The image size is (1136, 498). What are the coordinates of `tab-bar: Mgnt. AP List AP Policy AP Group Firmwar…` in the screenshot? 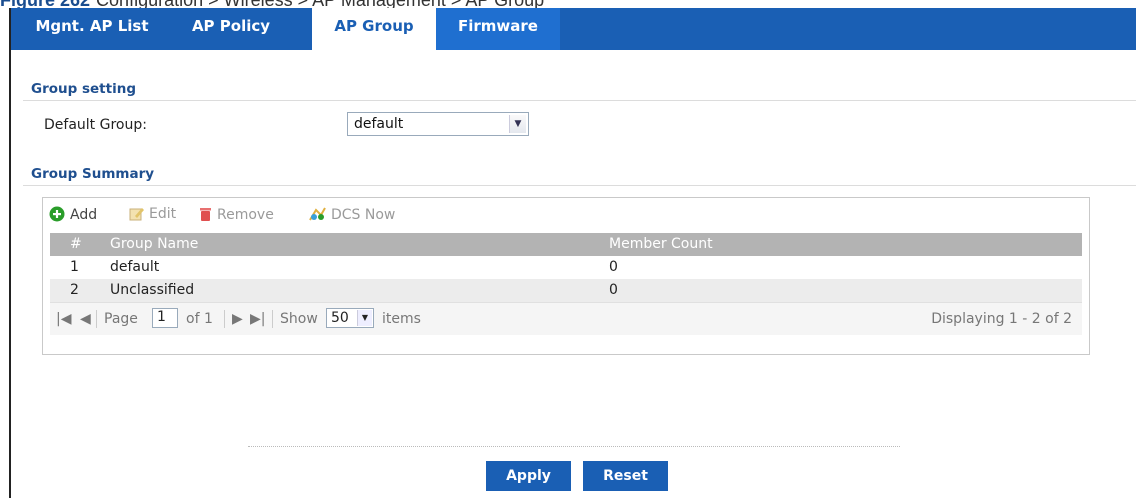 It's located at (573, 29).